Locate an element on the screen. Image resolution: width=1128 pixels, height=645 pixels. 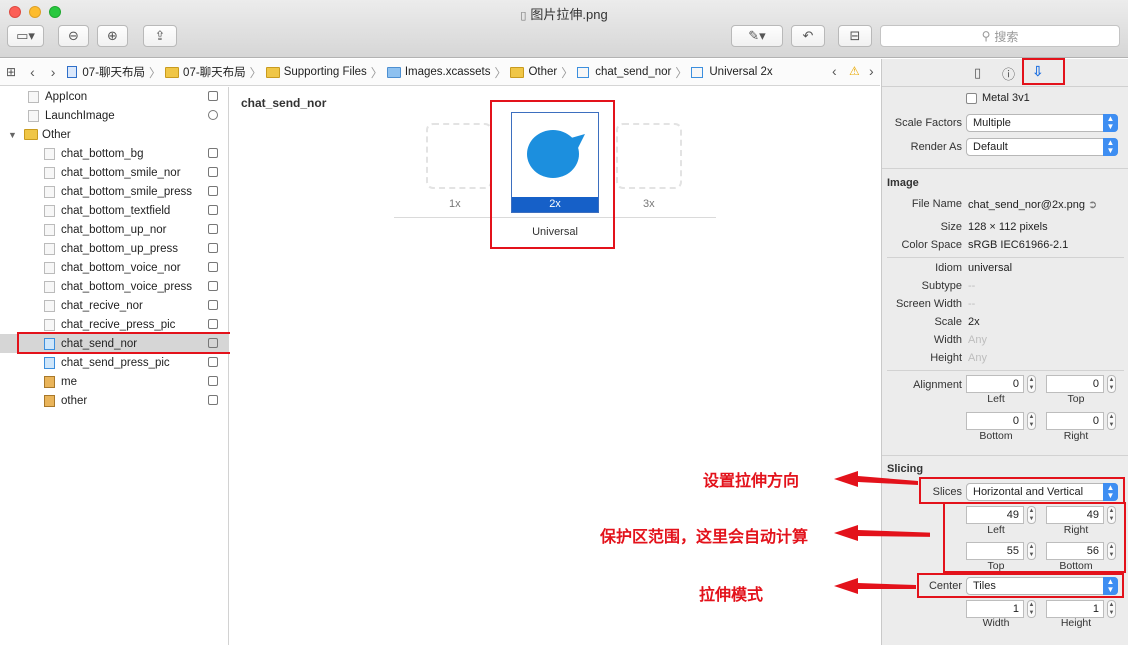
breadcrumb-item-other: Other is located at coordinates (542, 72).